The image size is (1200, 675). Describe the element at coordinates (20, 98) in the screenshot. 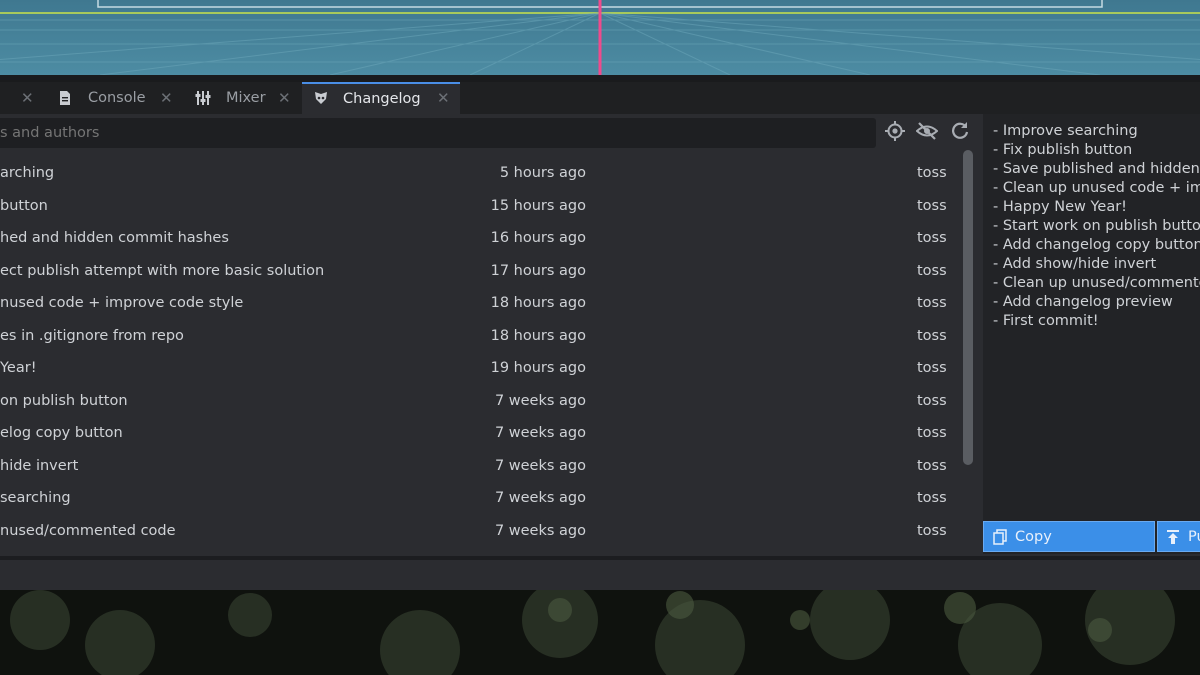

I see `tab-partial: r ✕` at that location.